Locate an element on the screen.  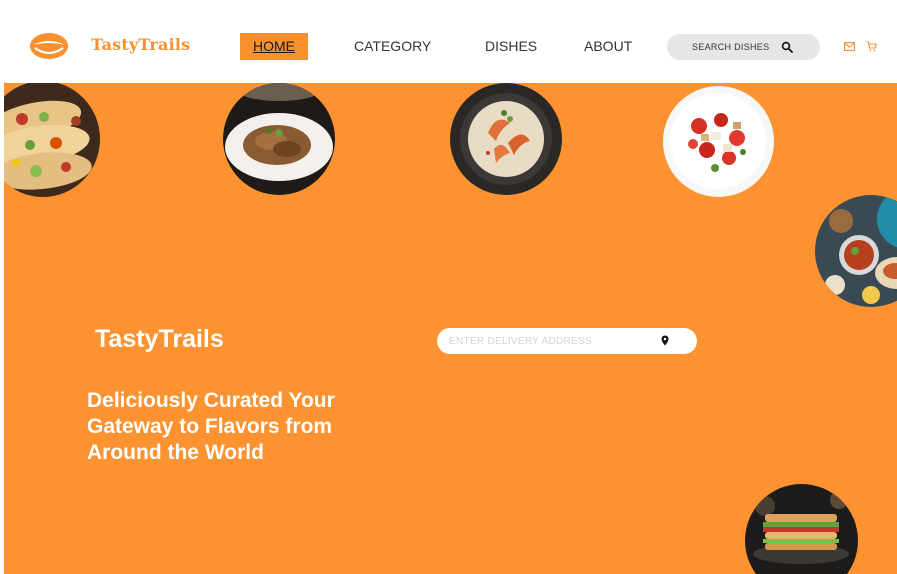
shrimp-soup-dish is located at coordinates (506, 139).